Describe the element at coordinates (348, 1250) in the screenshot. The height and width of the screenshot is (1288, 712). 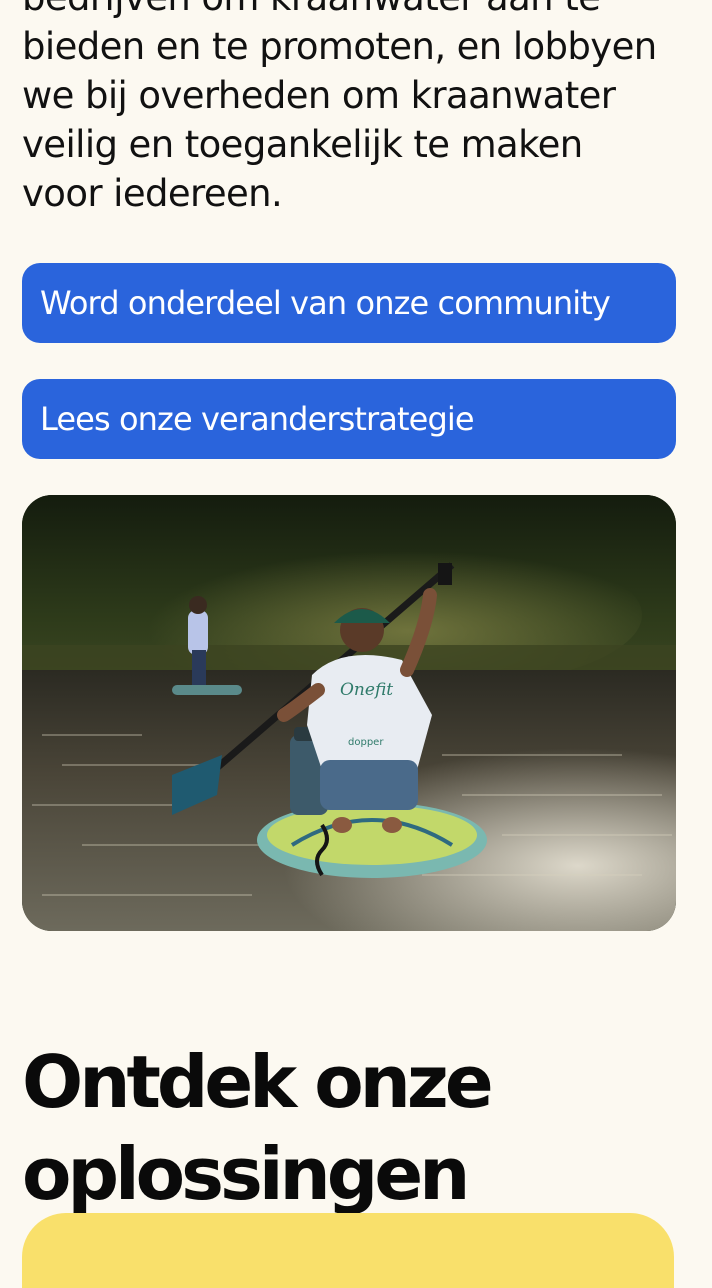
I see `solution-card` at that location.